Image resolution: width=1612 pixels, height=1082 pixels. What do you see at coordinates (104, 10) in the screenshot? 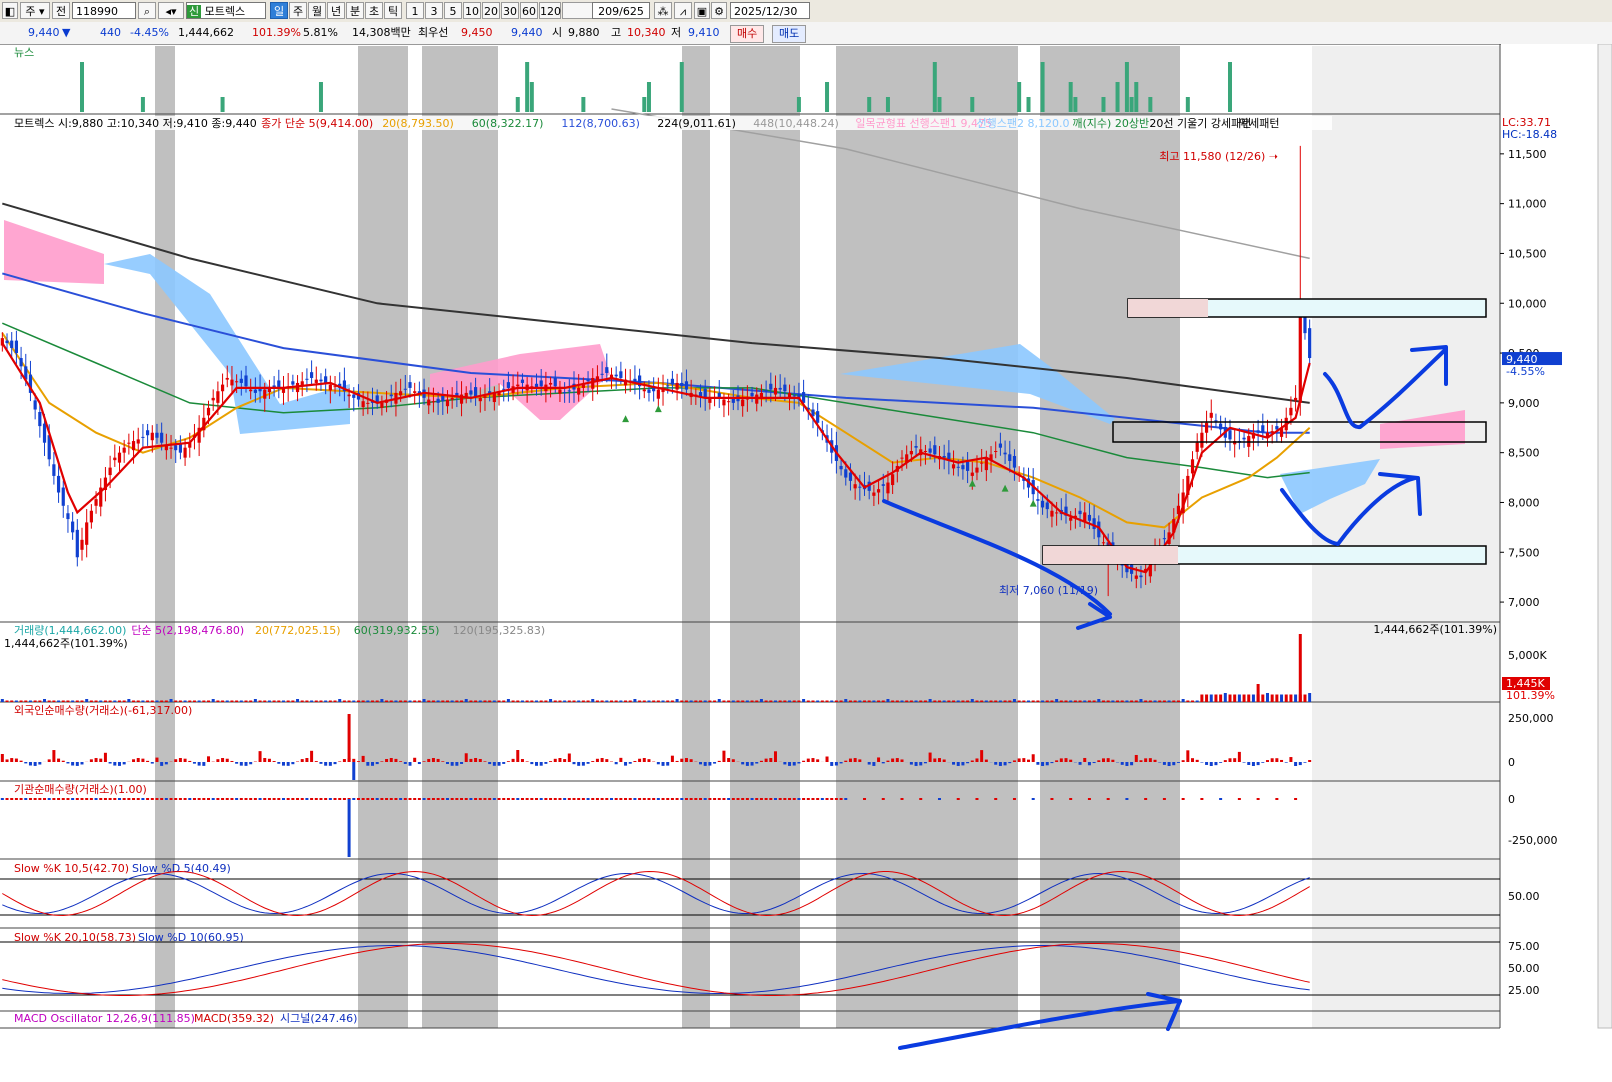
I see `code-input: 118990` at bounding box center [104, 10].